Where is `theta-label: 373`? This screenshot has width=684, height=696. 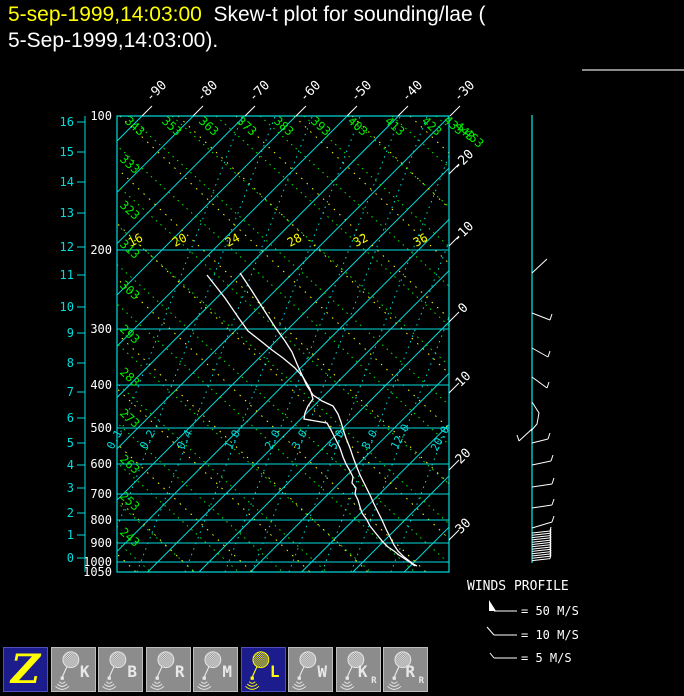
theta-label: 373 is located at coordinates (246, 126).